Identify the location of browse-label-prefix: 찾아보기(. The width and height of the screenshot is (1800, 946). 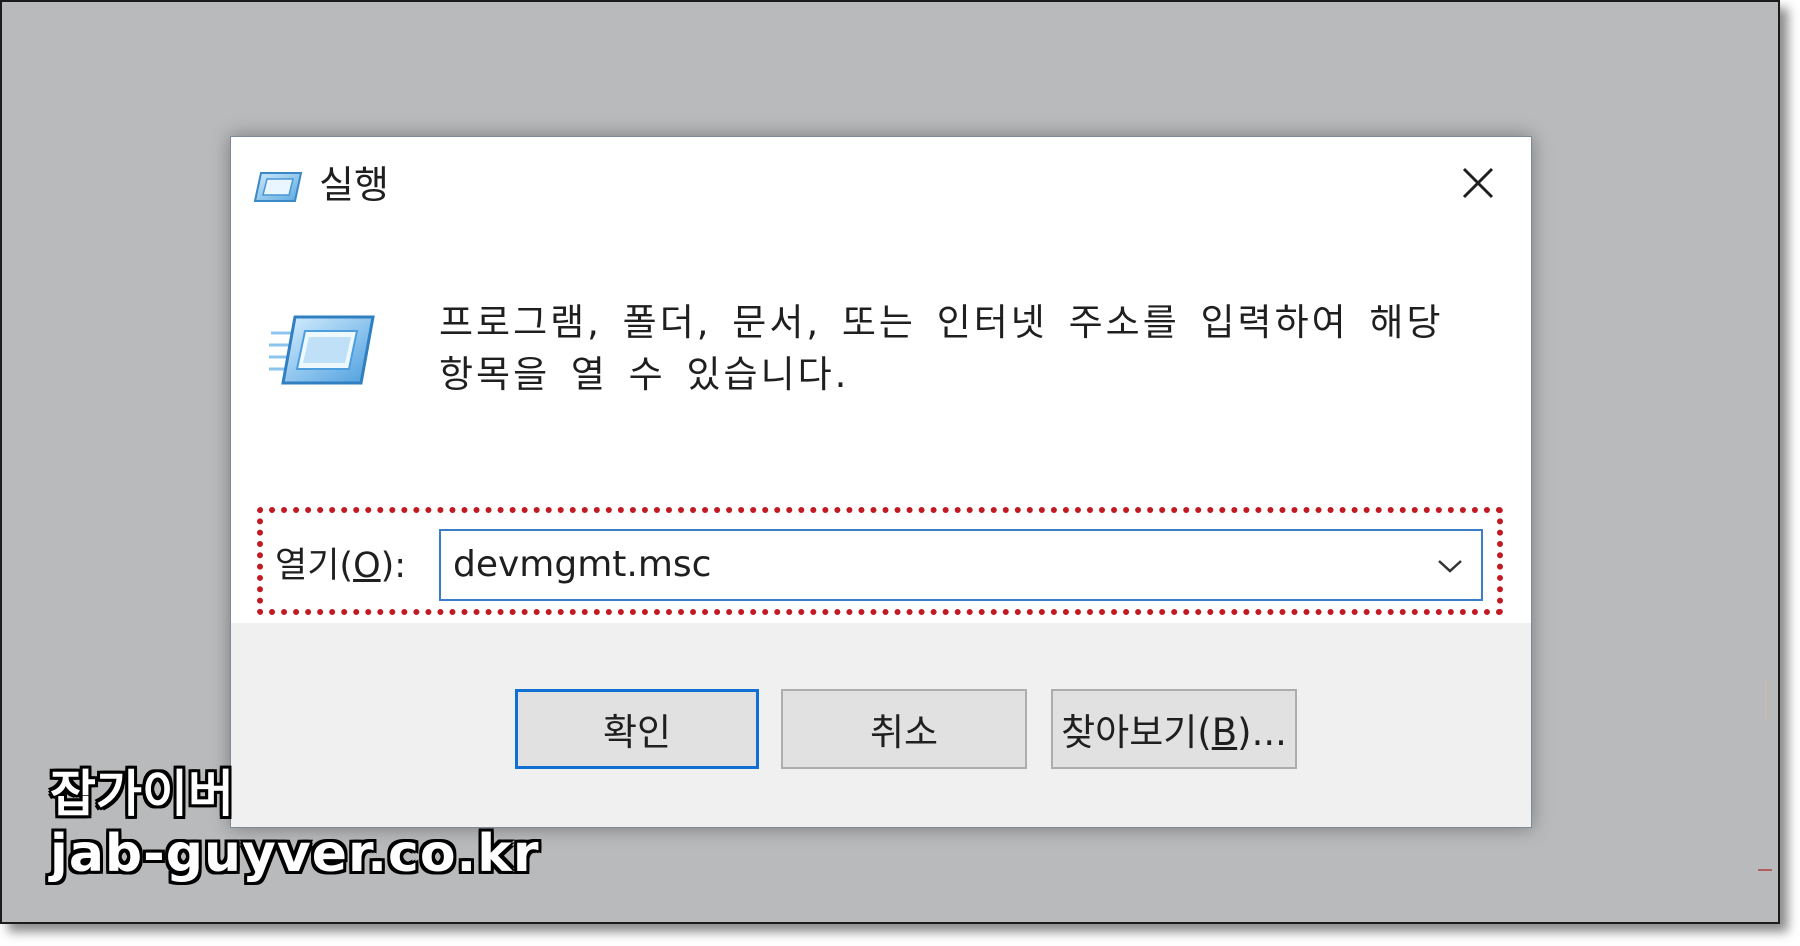
(1136, 732).